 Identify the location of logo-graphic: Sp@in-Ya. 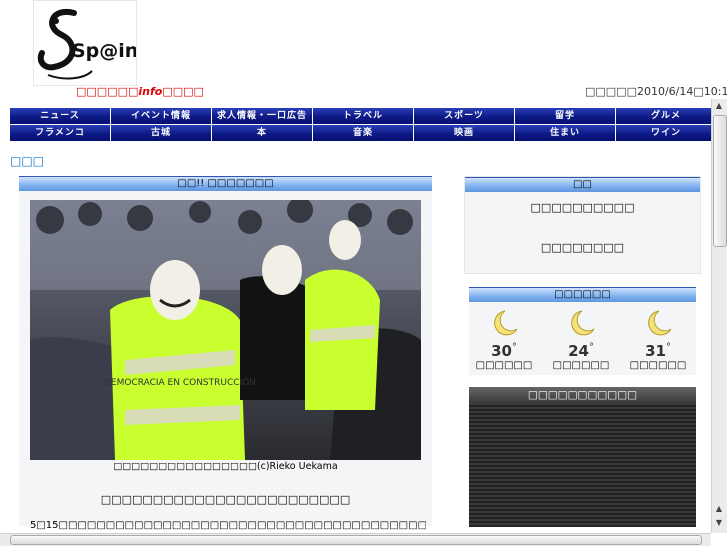
(102, 44).